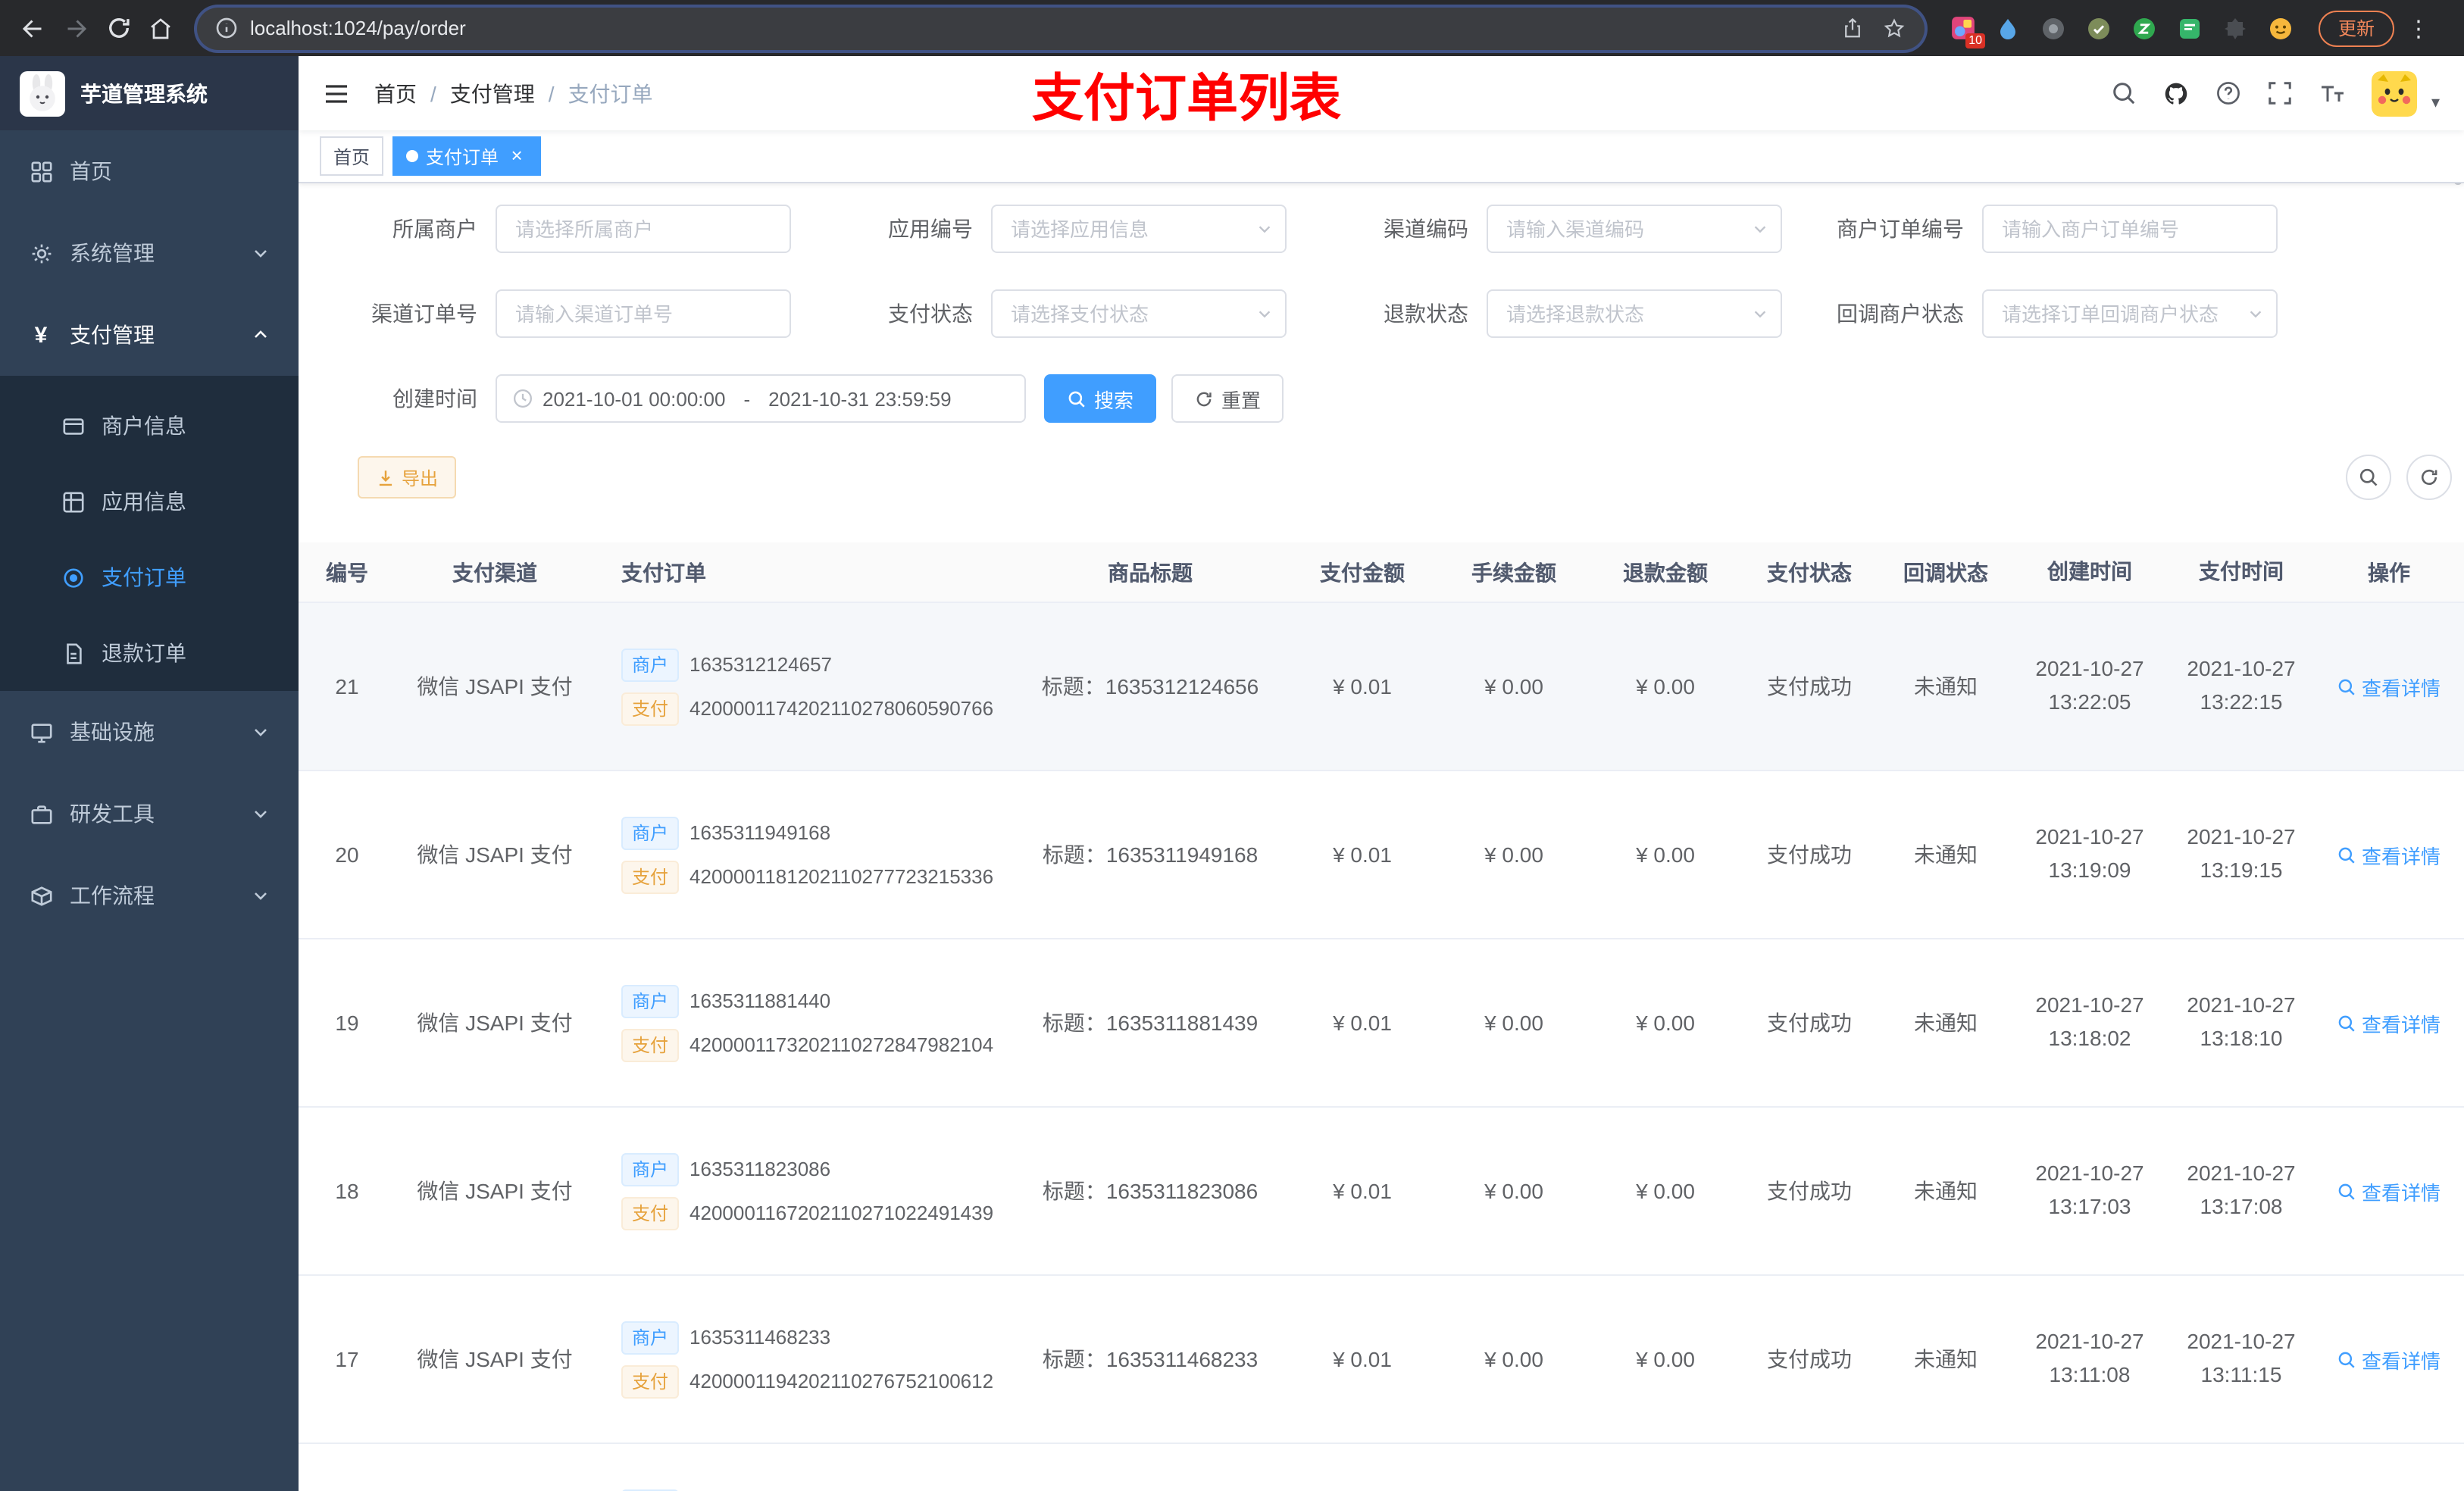  What do you see at coordinates (1264, 229) in the screenshot?
I see `chevron-down-icon` at bounding box center [1264, 229].